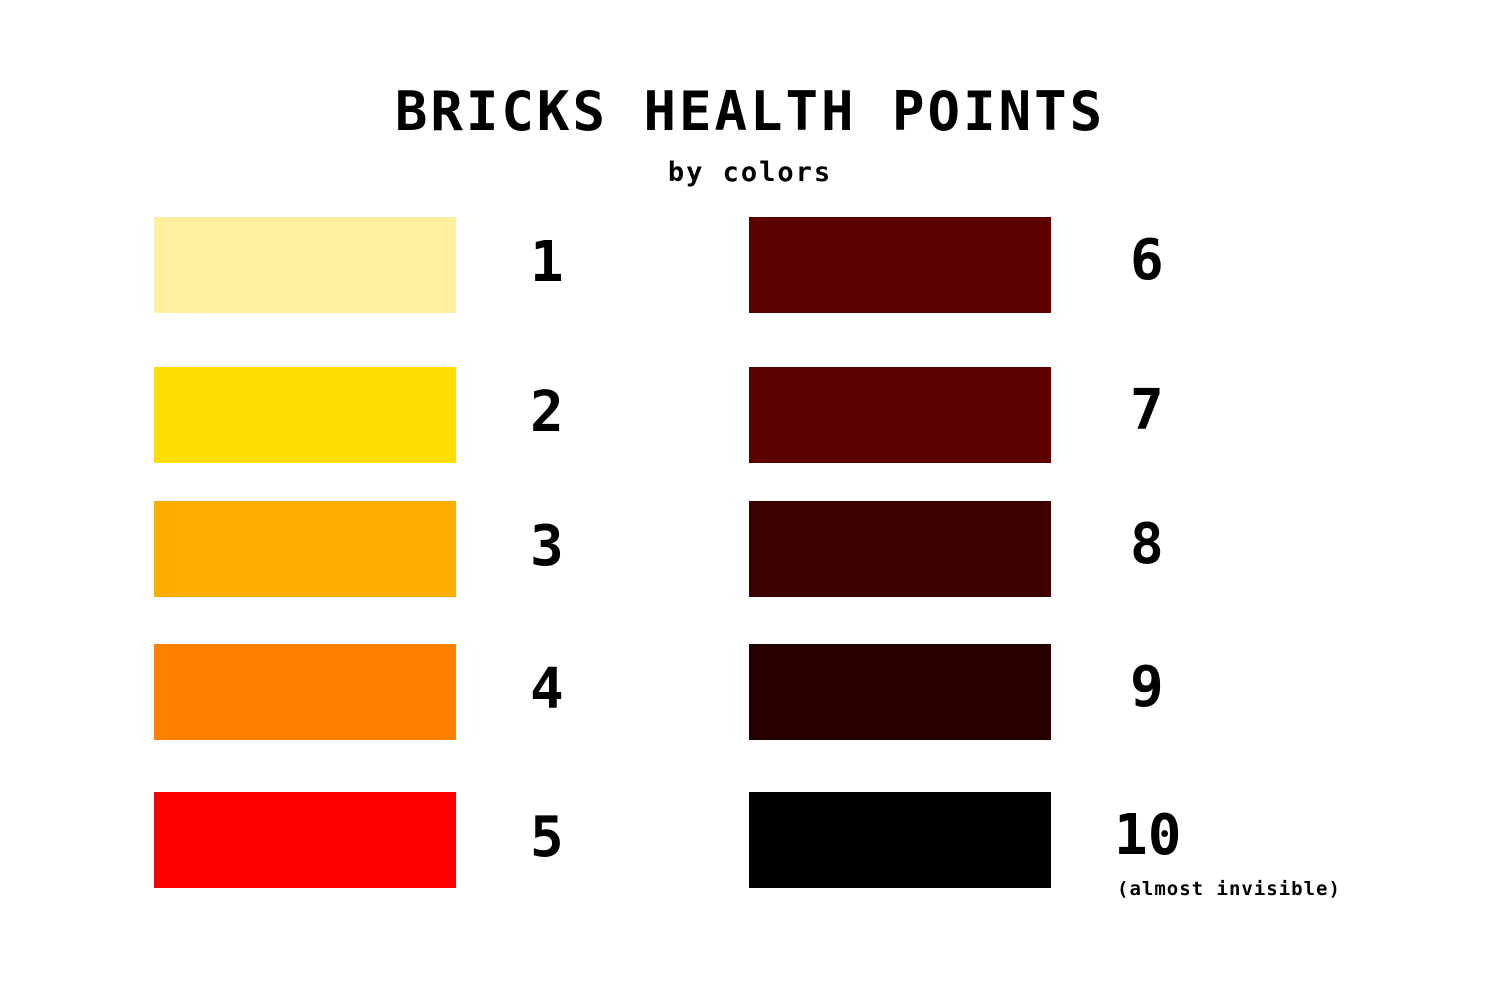 Image resolution: width=1500 pixels, height=1000 pixels. Describe the element at coordinates (547, 837) in the screenshot. I see `hp-label-5: 5` at that location.